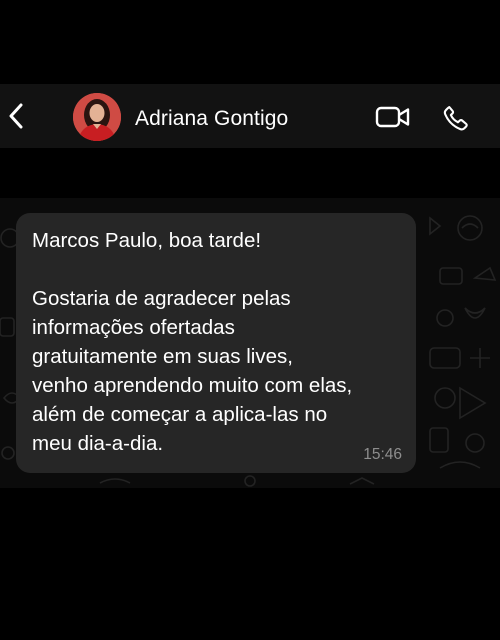 The height and width of the screenshot is (640, 500). I want to click on message-line: gratuitamente em suas lives,, so click(162, 356).